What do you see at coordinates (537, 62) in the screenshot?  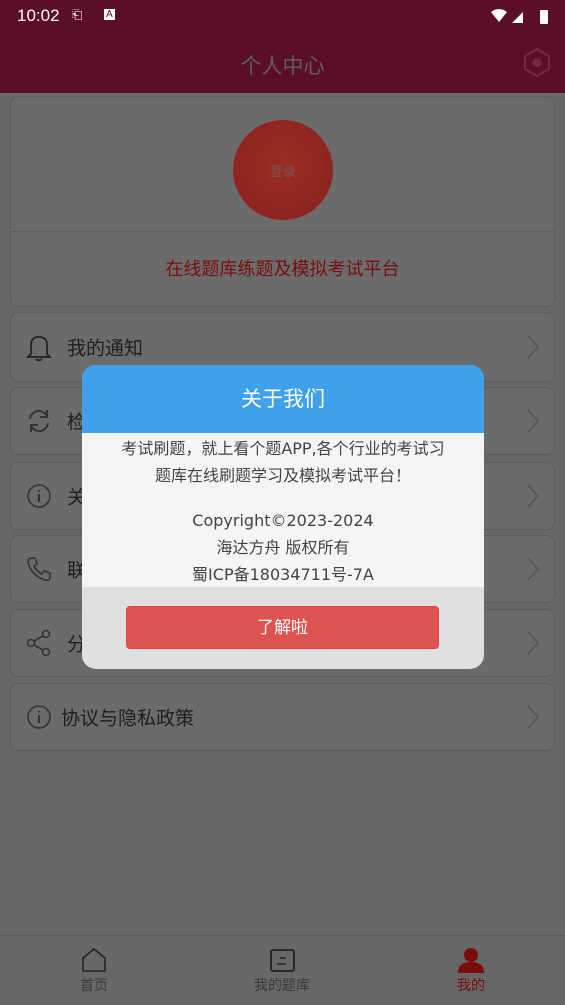 I see `hexagon-settings-icon` at bounding box center [537, 62].